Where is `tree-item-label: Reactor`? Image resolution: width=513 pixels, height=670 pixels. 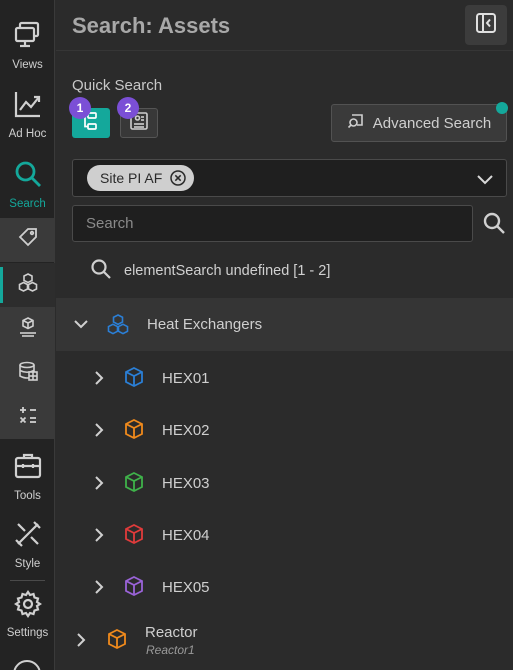
tree-item-label: Reactor is located at coordinates (171, 632).